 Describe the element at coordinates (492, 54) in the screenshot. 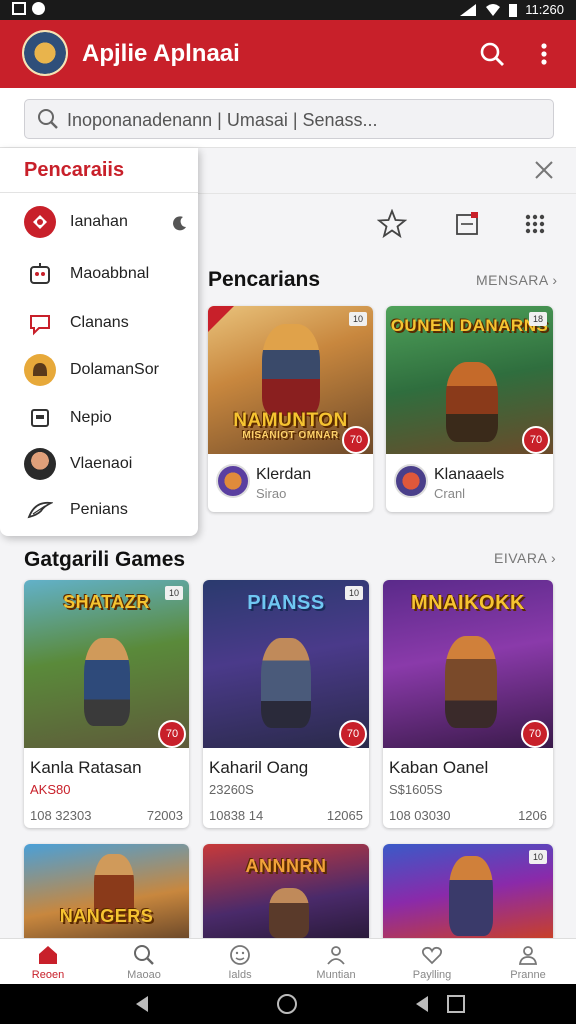

I see `search-button` at that location.